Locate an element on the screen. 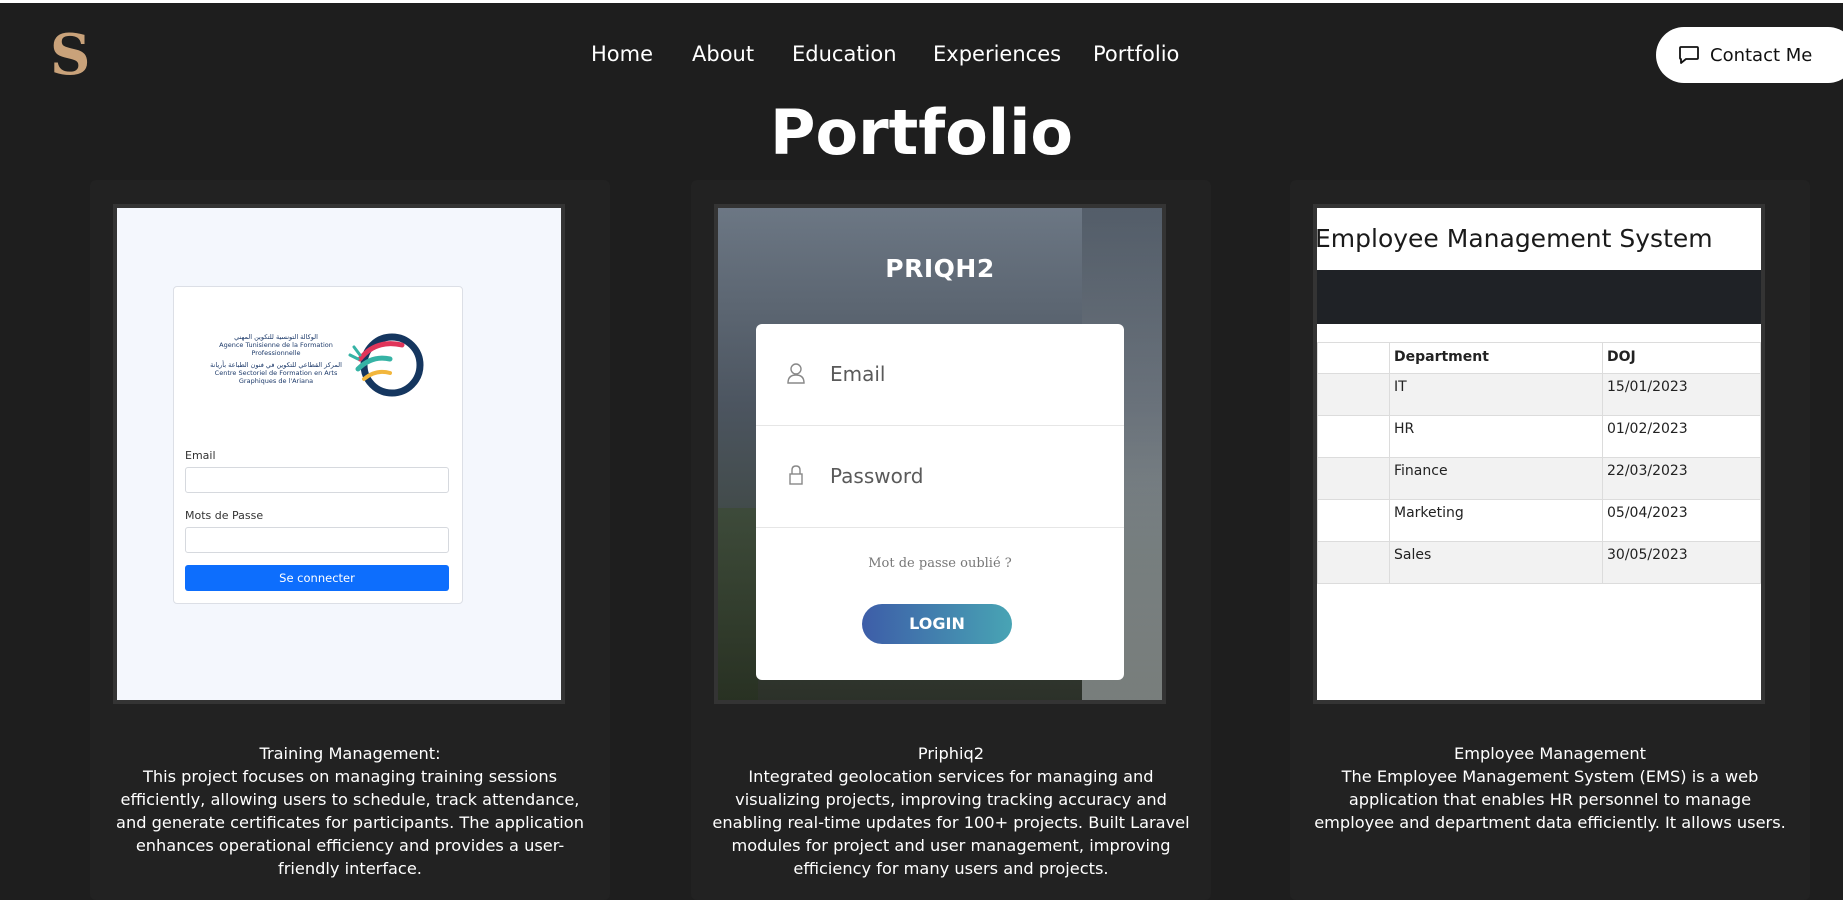 The width and height of the screenshot is (1843, 900). contact-me-button: Contact Me is located at coordinates (1749, 55).